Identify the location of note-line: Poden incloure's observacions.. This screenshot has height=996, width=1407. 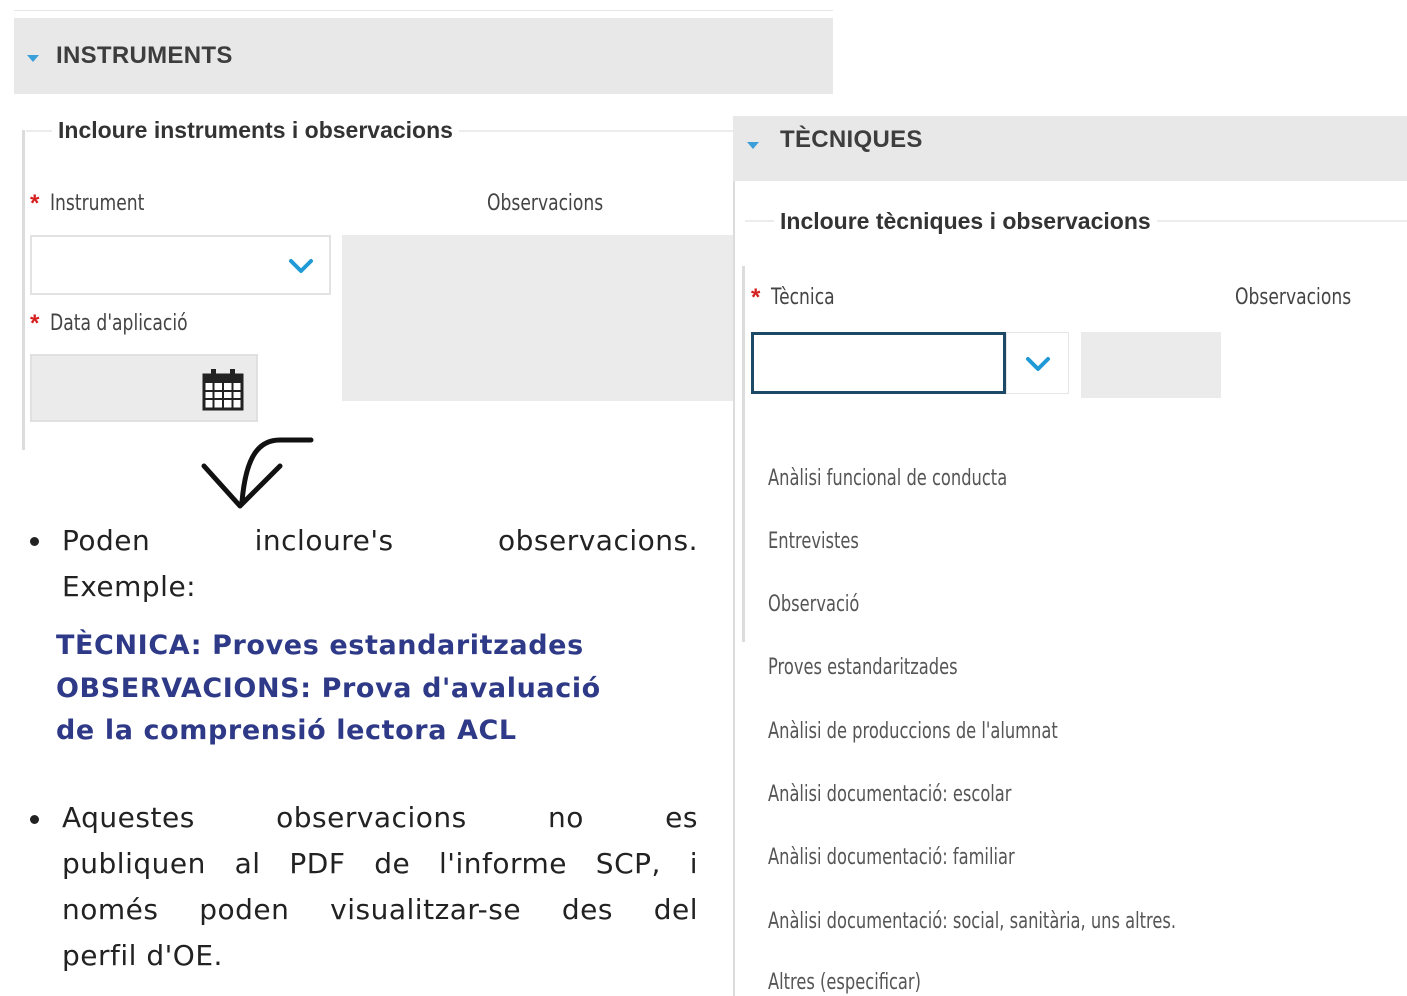
(380, 540).